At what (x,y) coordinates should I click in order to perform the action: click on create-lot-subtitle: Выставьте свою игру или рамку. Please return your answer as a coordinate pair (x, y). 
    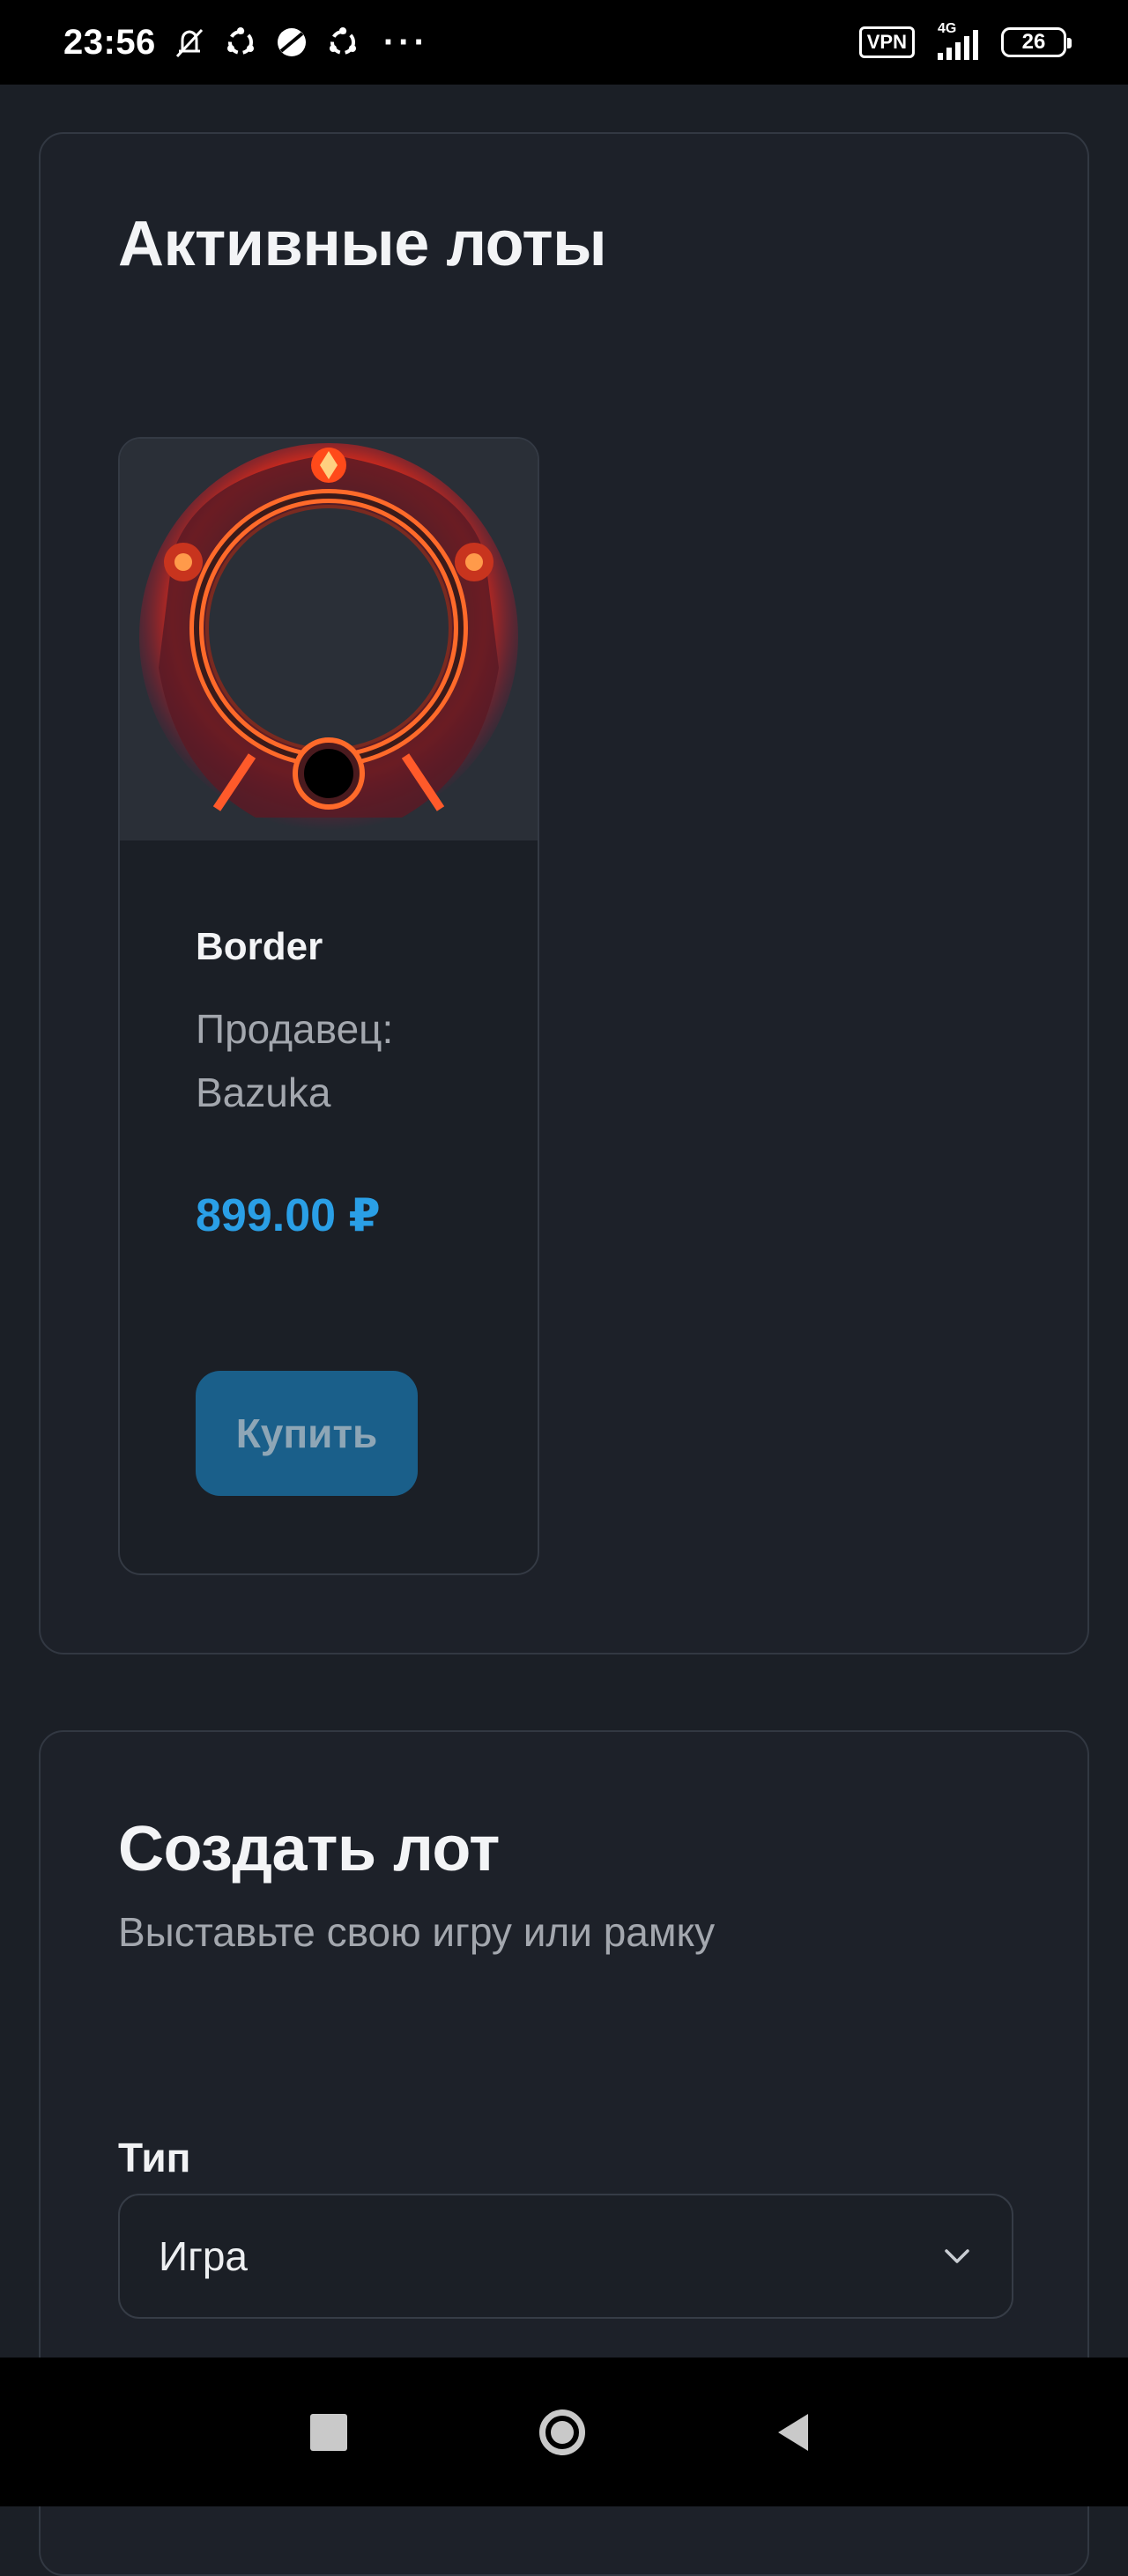
    Looking at the image, I should click on (417, 1932).